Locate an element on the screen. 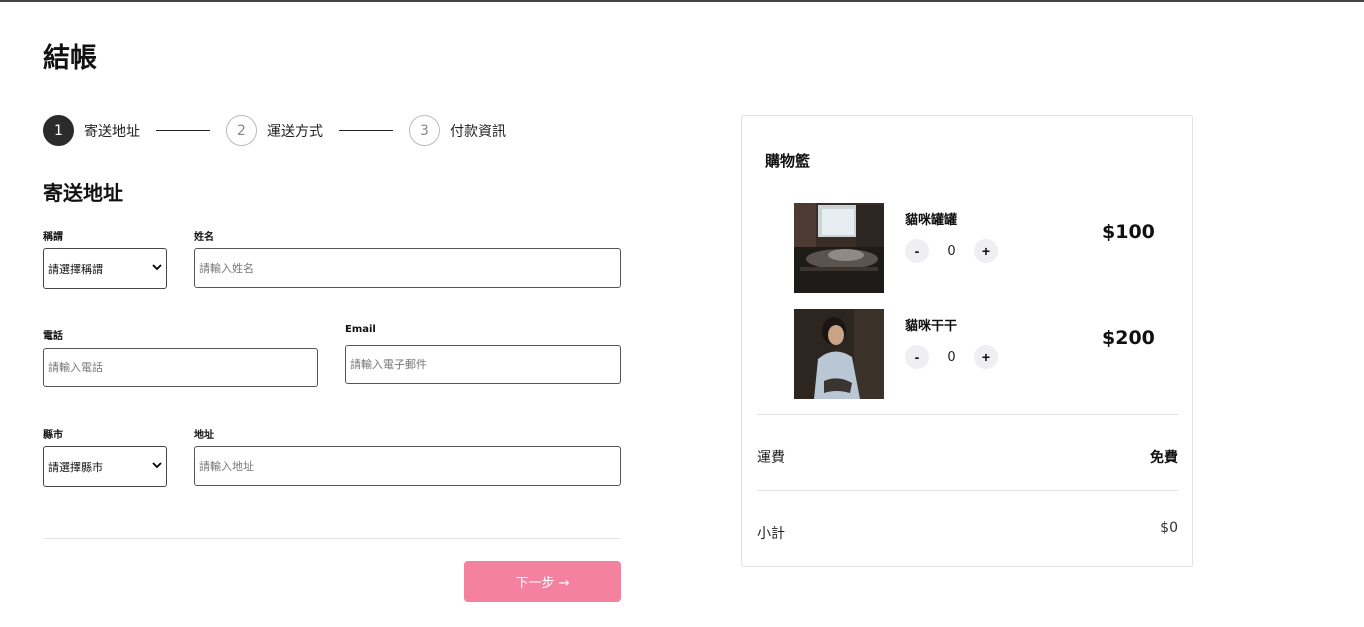  salutation-value: 請選擇稱謂 is located at coordinates (75, 269).